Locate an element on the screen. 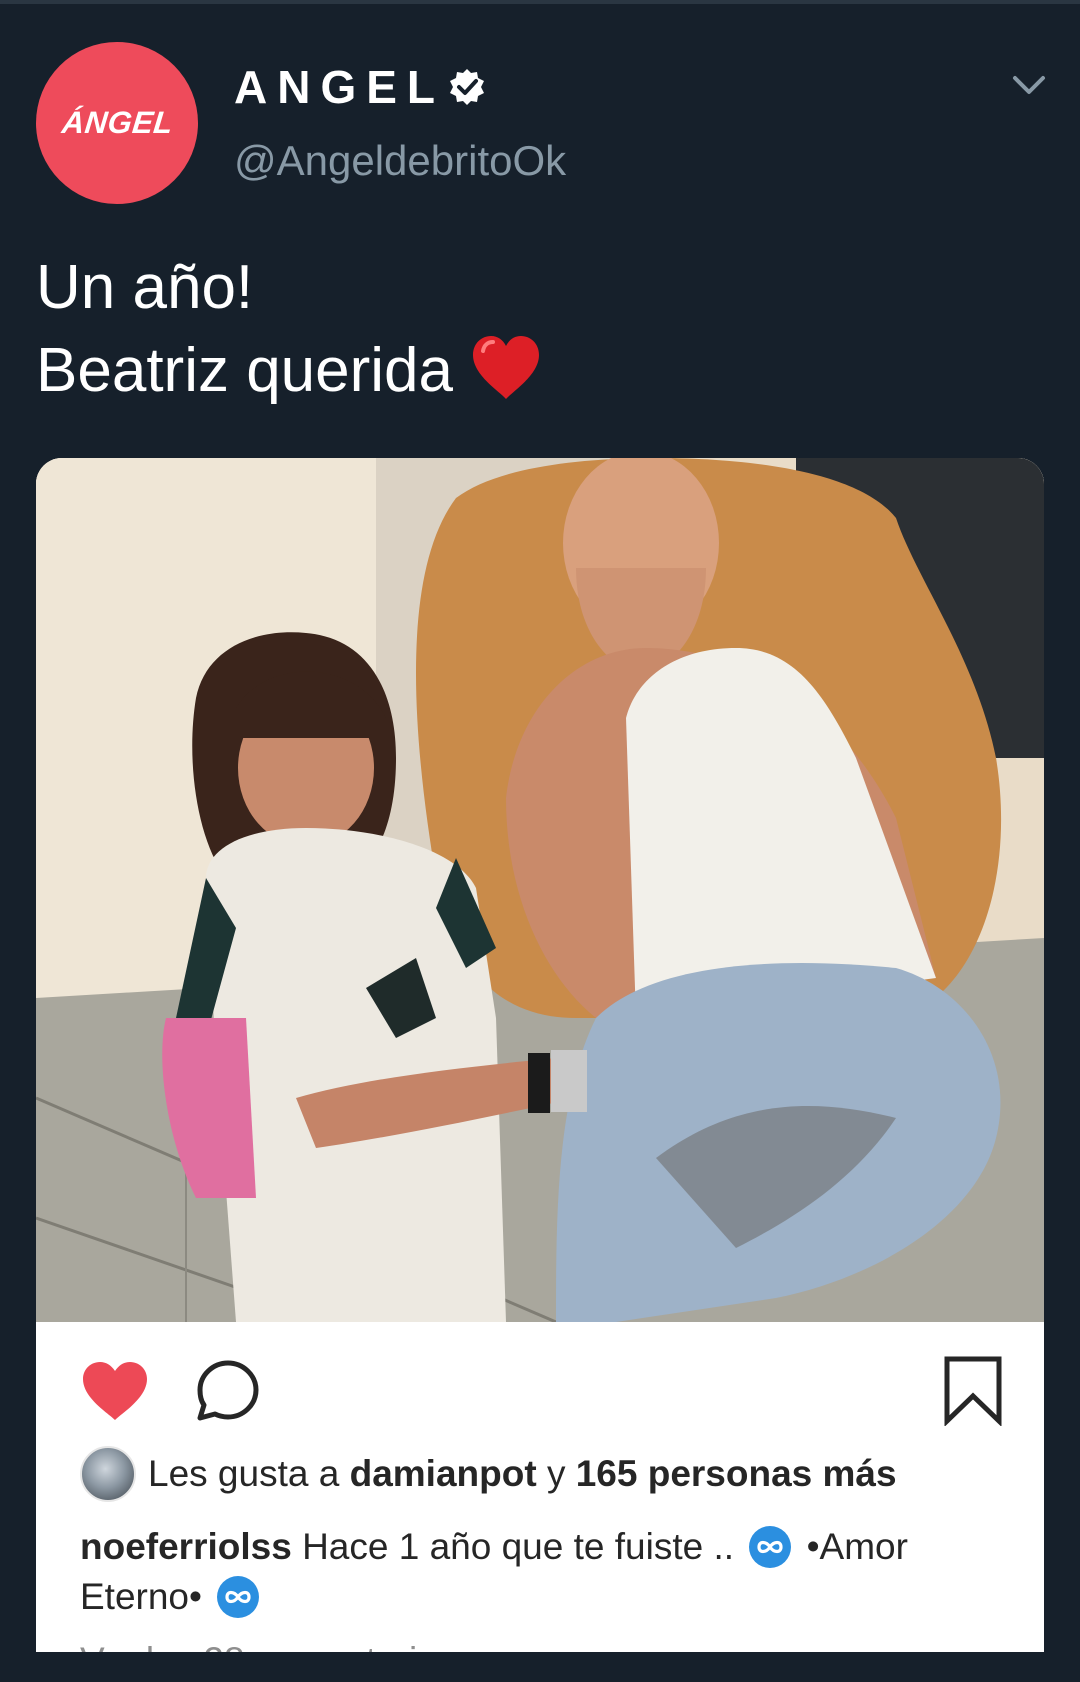  red-heart-emoji-icon is located at coordinates (506, 367).